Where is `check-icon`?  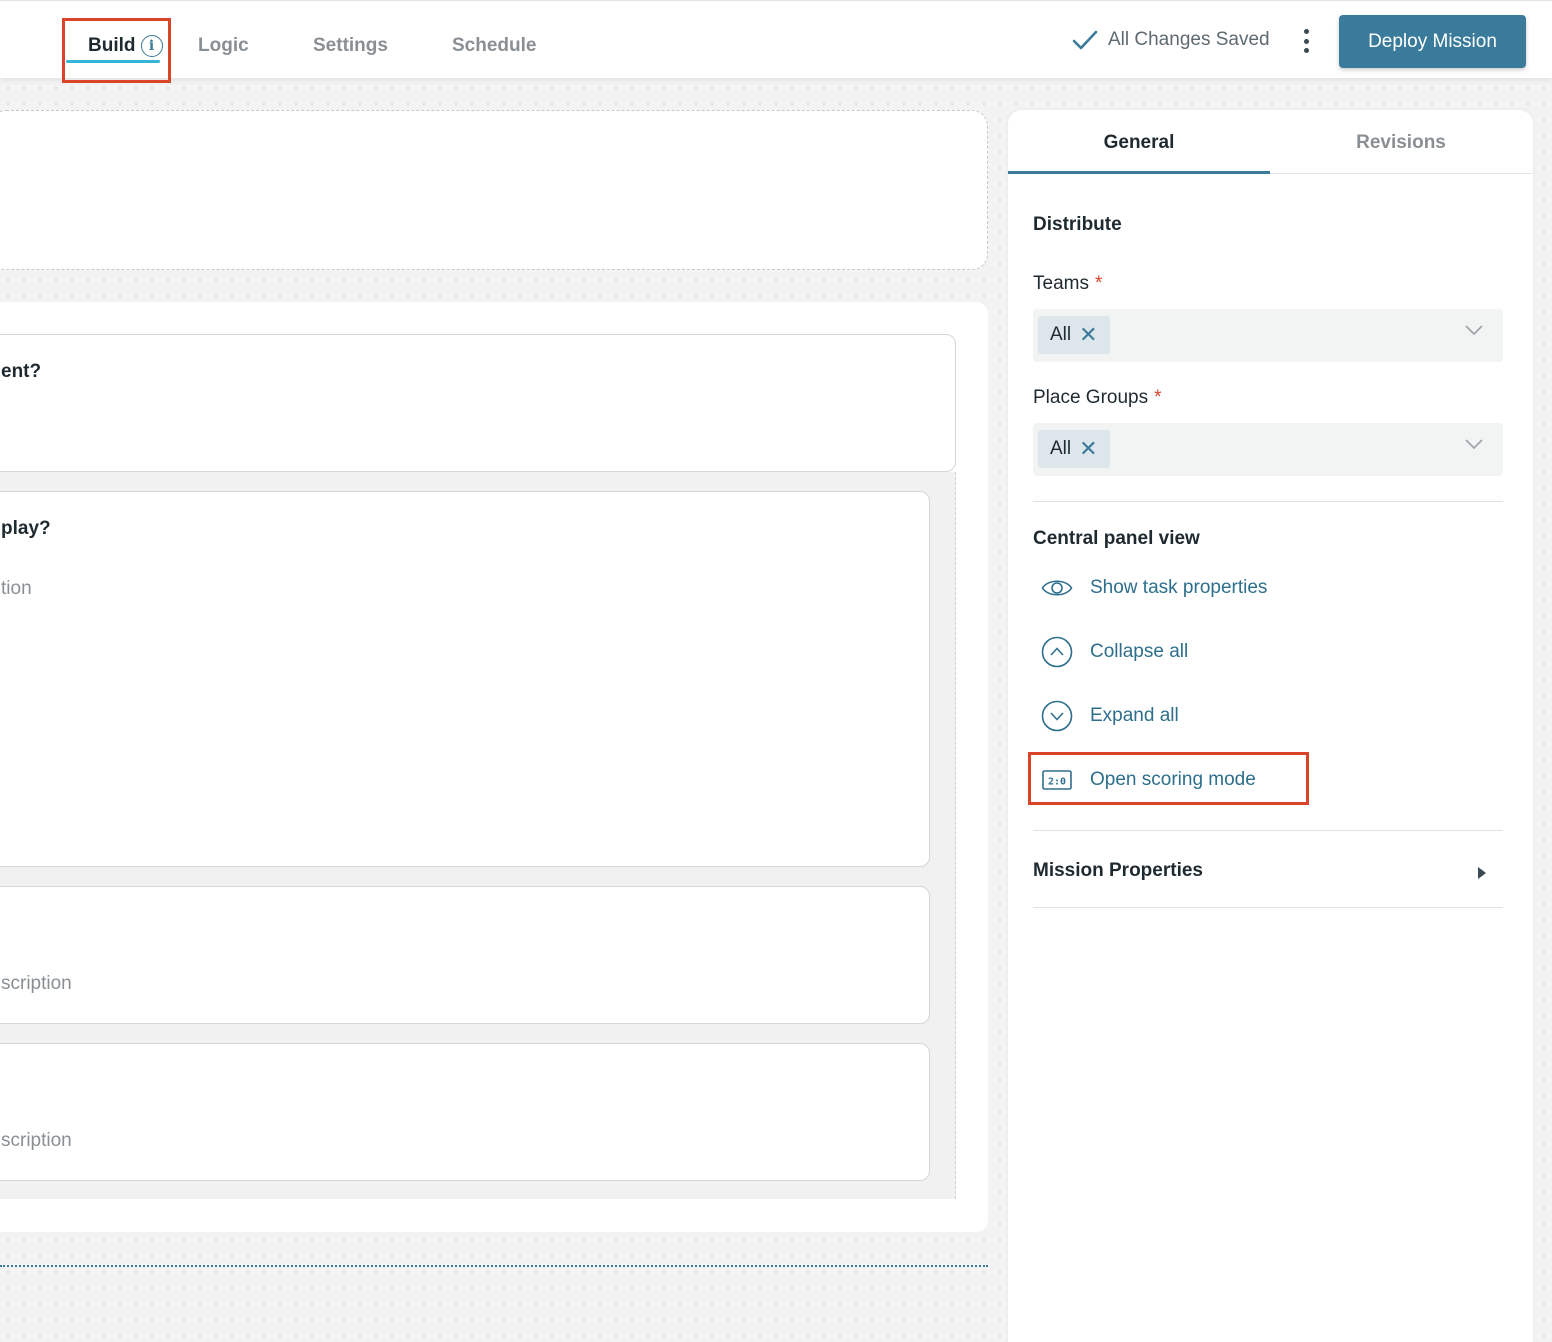 check-icon is located at coordinates (1085, 40).